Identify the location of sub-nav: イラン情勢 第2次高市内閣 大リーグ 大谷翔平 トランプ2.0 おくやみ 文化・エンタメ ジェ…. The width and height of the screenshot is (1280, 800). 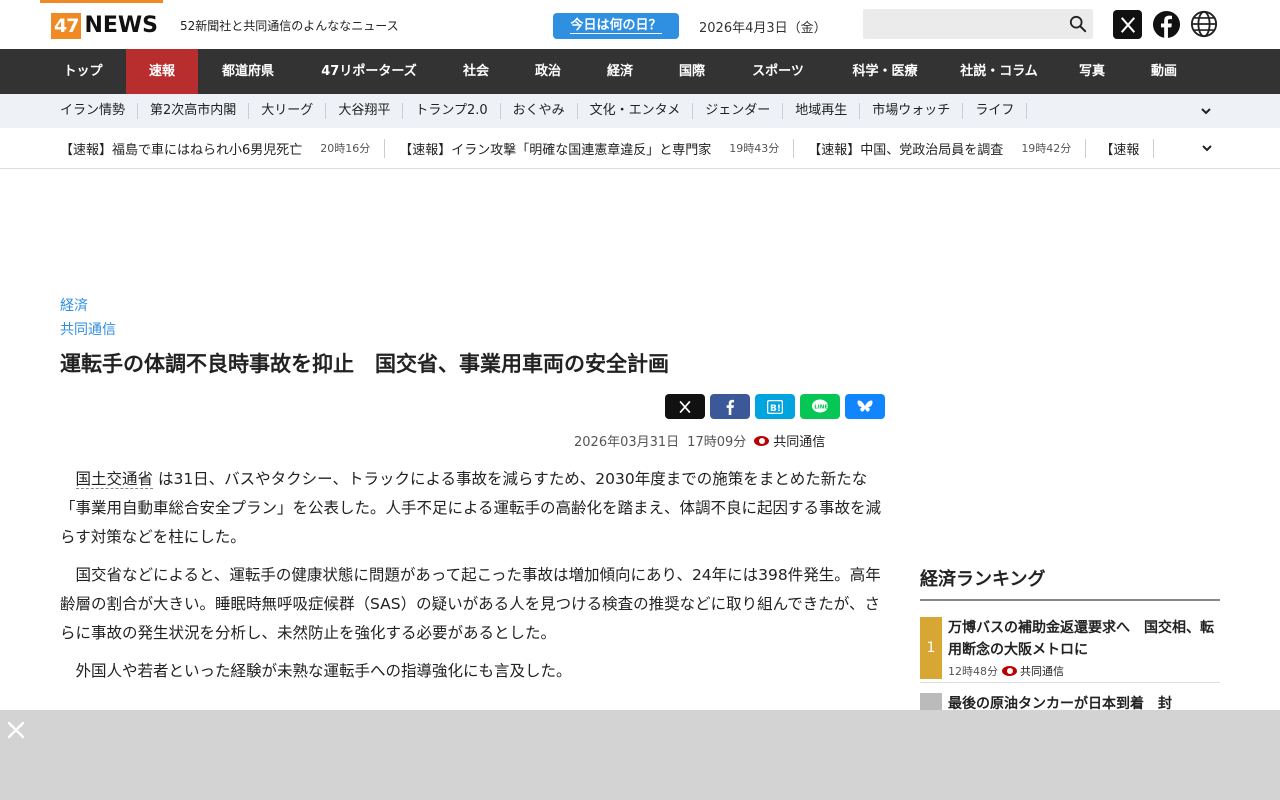
(640, 111).